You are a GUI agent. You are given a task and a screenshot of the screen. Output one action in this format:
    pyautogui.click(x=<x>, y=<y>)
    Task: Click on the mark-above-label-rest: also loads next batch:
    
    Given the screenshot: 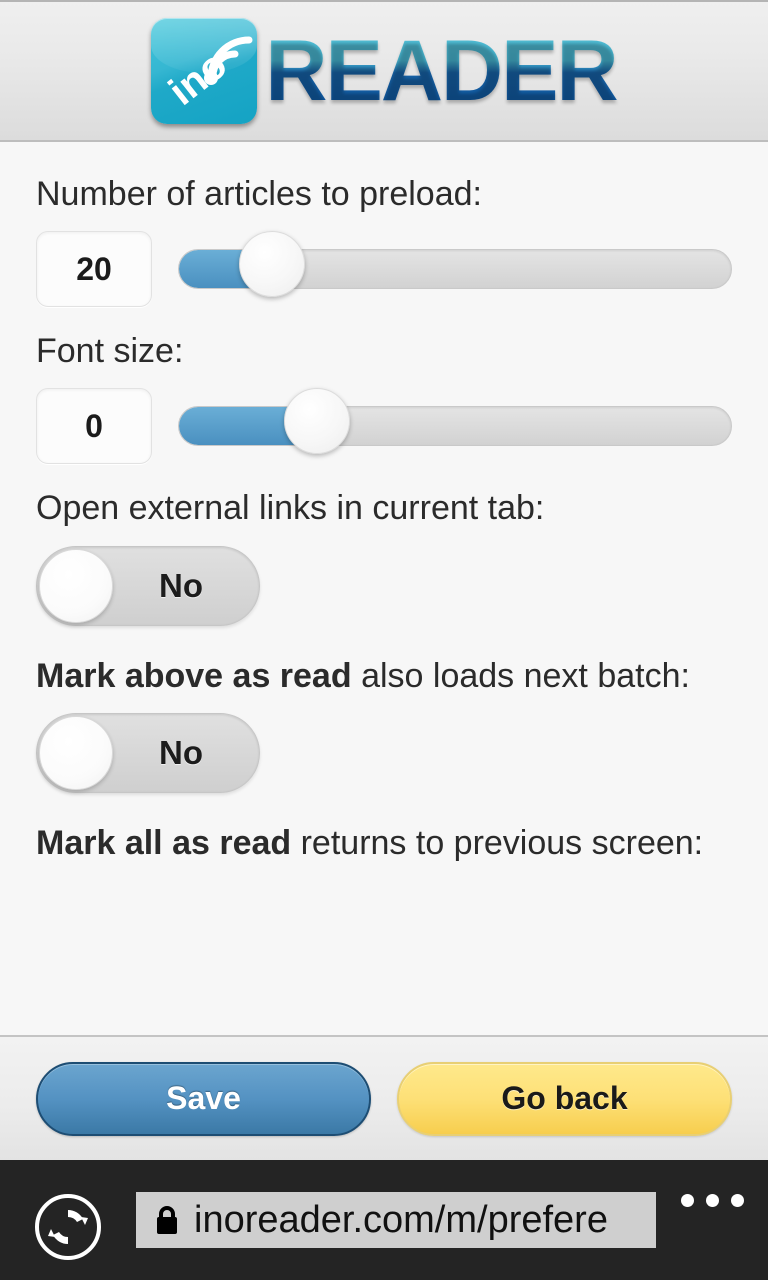 What is the action you would take?
    pyautogui.click(x=520, y=675)
    